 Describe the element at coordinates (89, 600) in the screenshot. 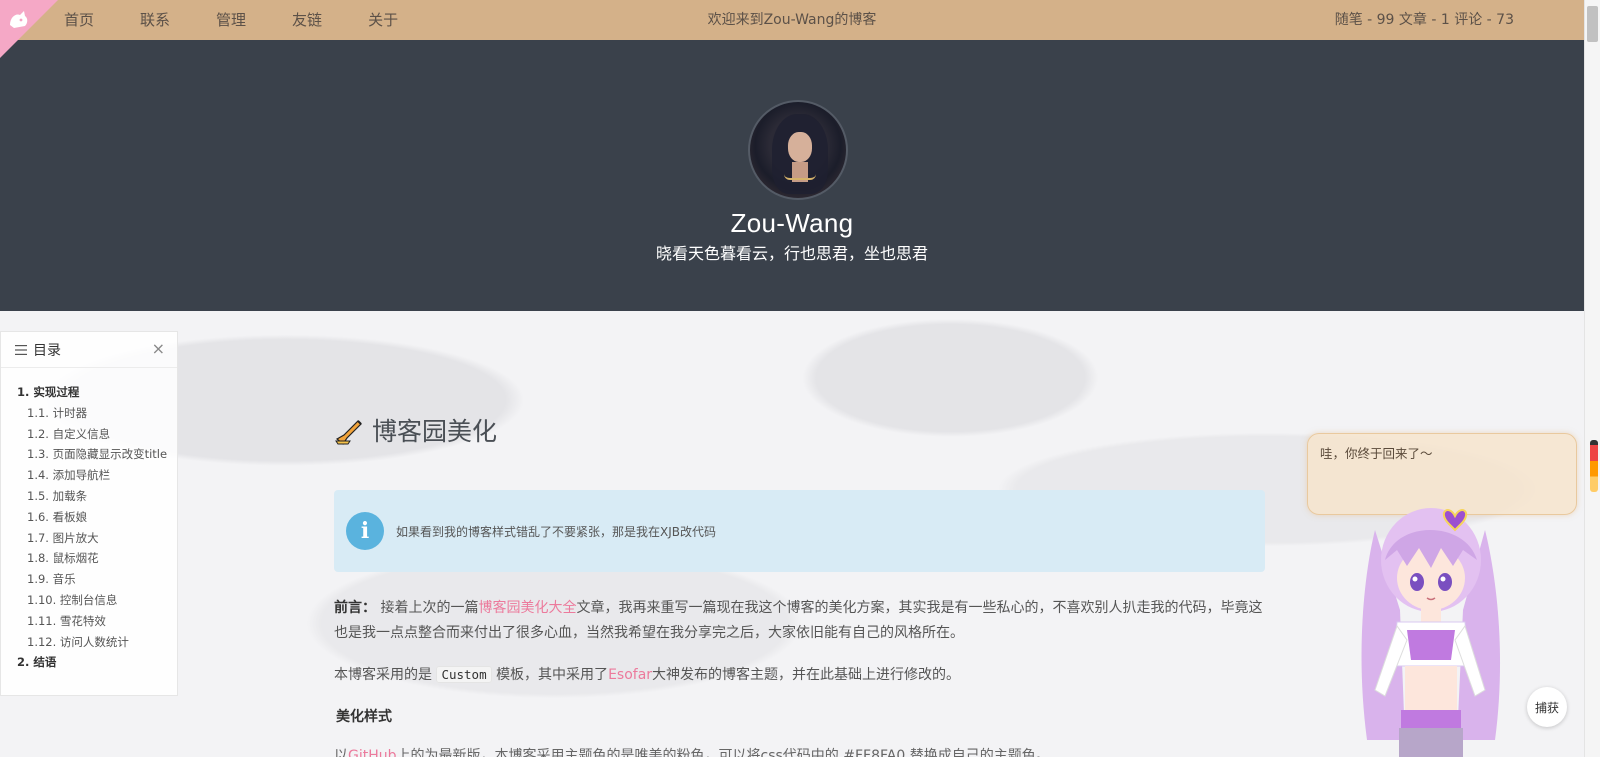

I see `toc-item: 1.10. 控制台信息` at that location.